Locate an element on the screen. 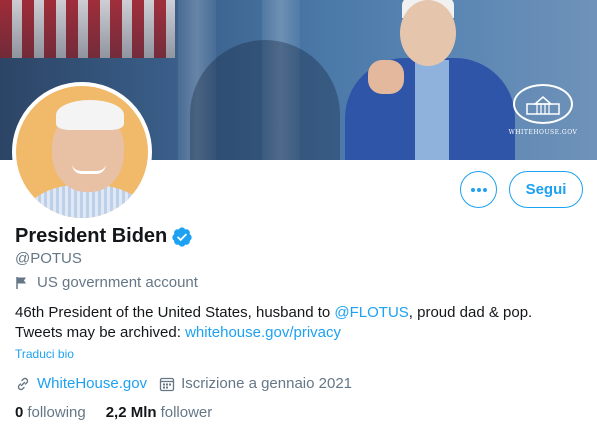 The width and height of the screenshot is (597, 425). verified-badge-icon is located at coordinates (182, 237).